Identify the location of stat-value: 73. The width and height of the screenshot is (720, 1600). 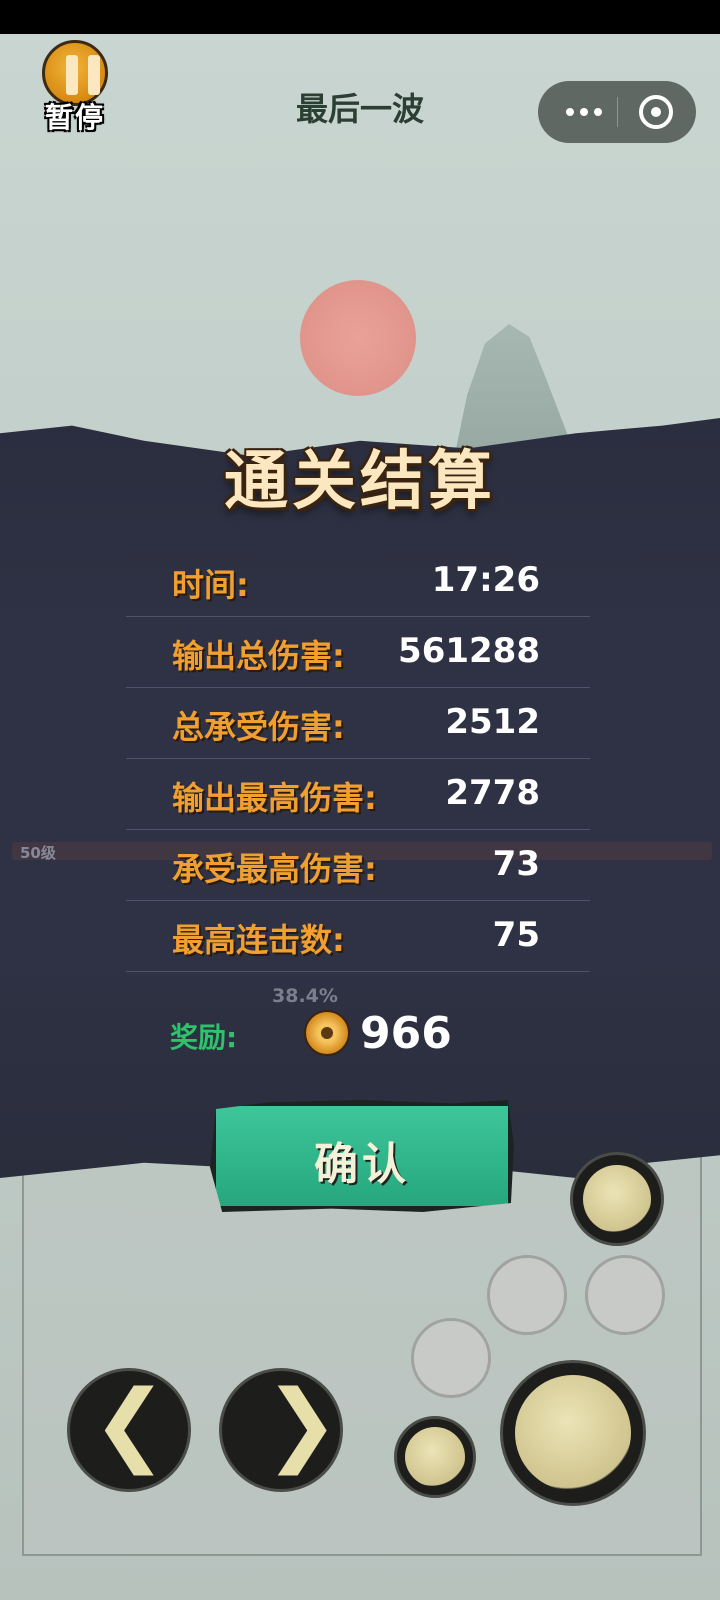
(516, 864).